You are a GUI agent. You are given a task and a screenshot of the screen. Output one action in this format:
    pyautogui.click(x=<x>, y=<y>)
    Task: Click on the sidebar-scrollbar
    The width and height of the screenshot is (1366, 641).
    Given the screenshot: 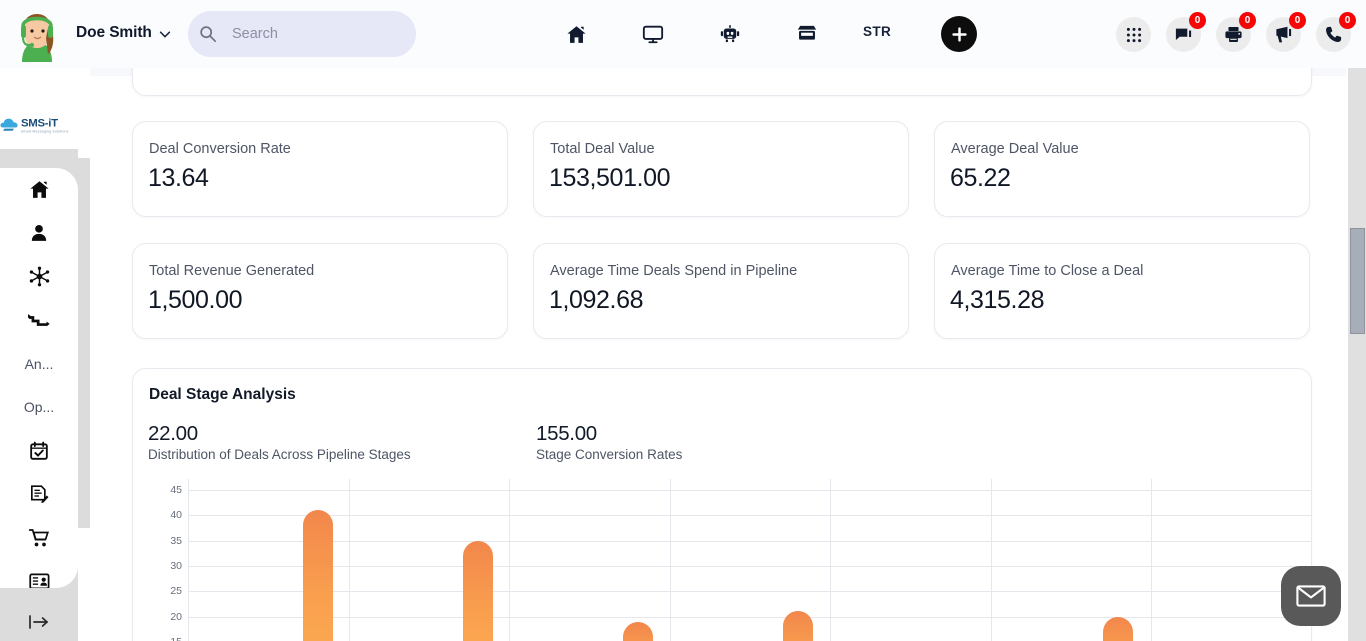 What is the action you would take?
    pyautogui.click(x=84, y=343)
    